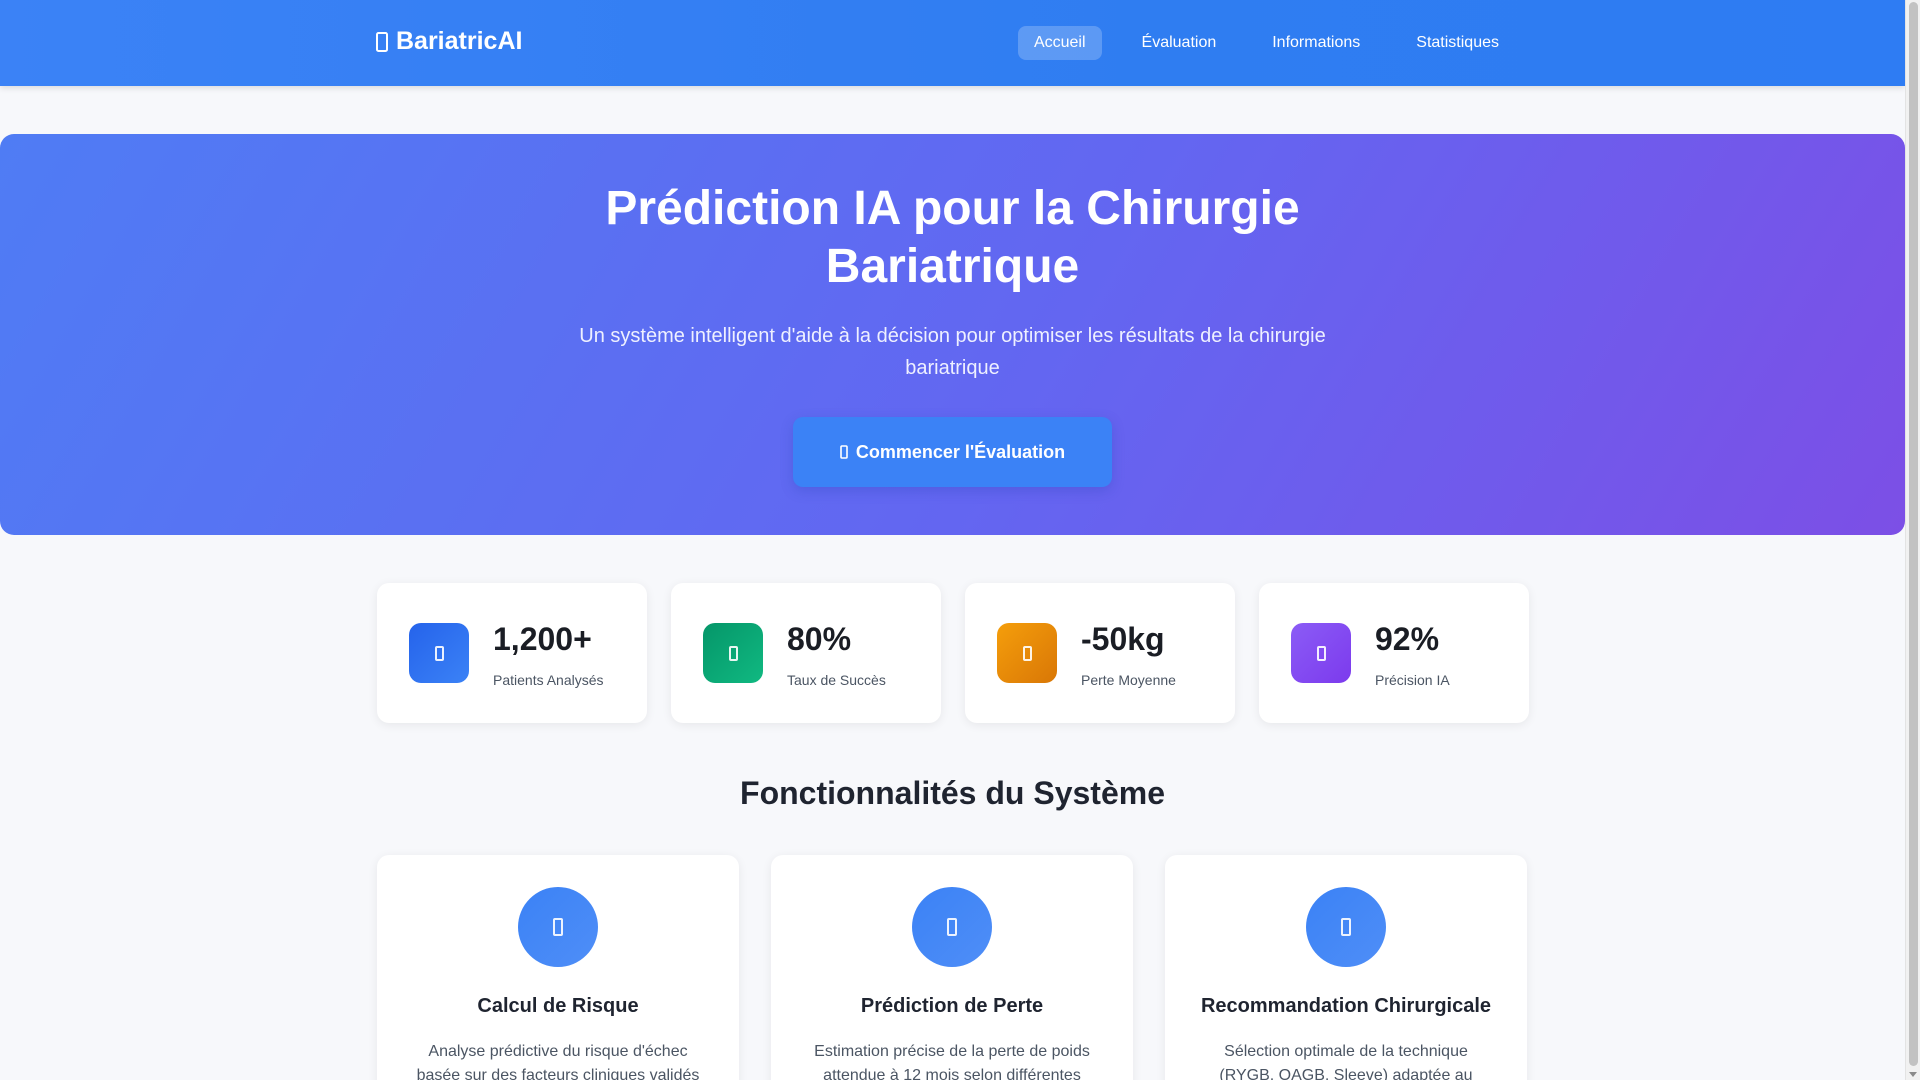 This screenshot has height=1080, width=1920. What do you see at coordinates (952, 1051) in the screenshot?
I see `feature-desc-line: Estimation précise de la perte de poids` at bounding box center [952, 1051].